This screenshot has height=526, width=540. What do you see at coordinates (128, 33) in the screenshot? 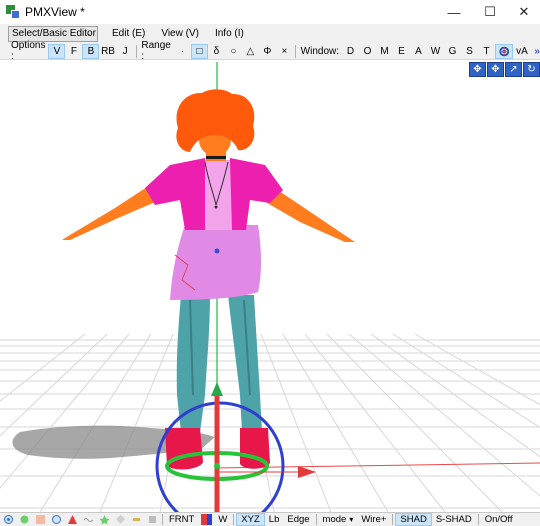
I see `menu-edit: Edit (E)` at bounding box center [128, 33].